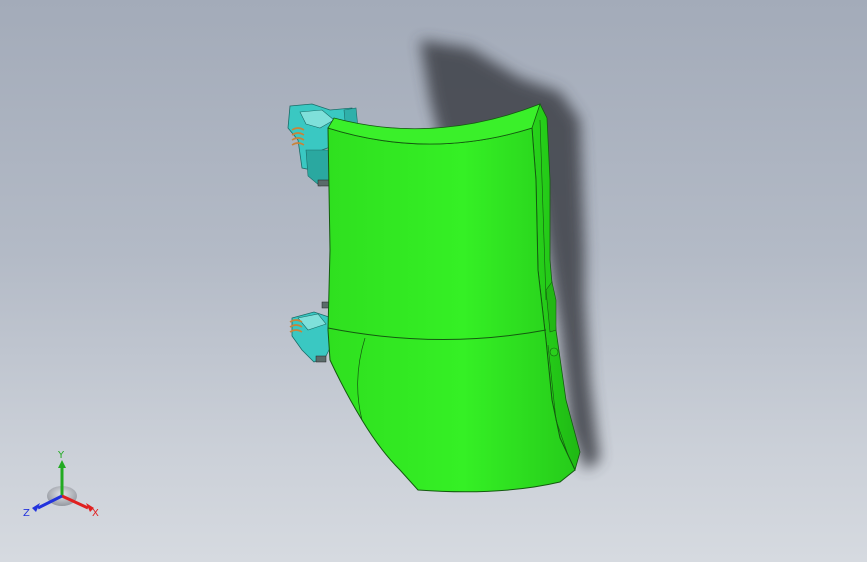 The image size is (867, 562). What do you see at coordinates (61, 455) in the screenshot?
I see `triad-y-label: Y` at bounding box center [61, 455].